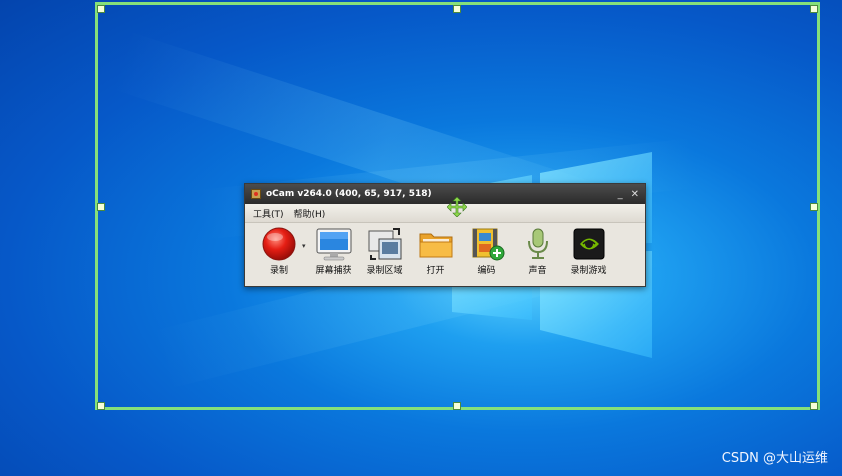 The image size is (842, 476). I want to click on resize-handle-top-center, so click(457, 9).